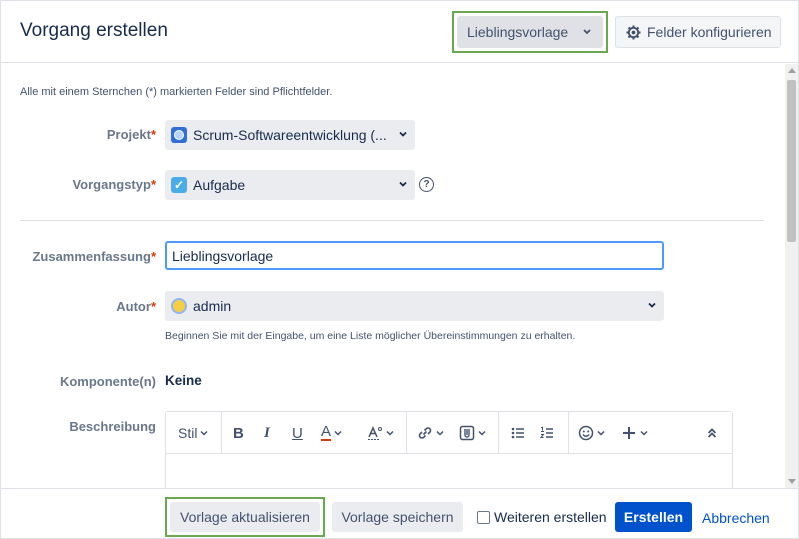 This screenshot has height=539, width=799. I want to click on create-button: Erstellen, so click(653, 517).